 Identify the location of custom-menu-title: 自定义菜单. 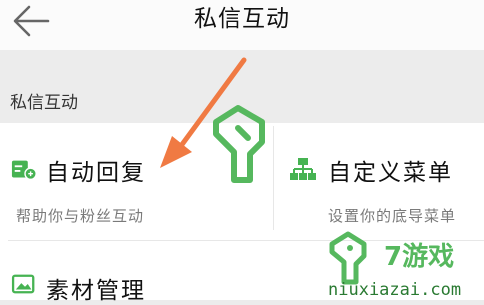
(390, 173).